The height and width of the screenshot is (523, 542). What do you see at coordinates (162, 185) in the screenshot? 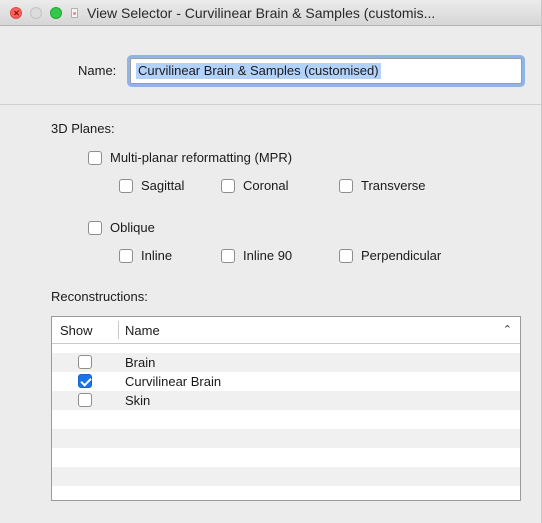
I see `sagittal-label: Sagittal` at bounding box center [162, 185].